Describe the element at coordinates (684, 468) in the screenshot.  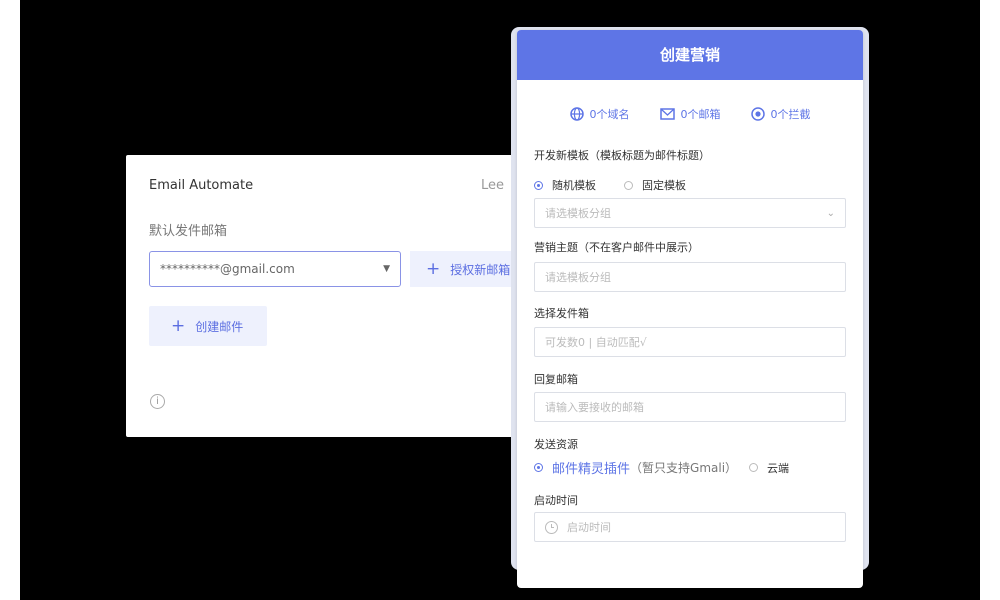
I see `plugin-source-note: （暂只支持Gmali）` at that location.